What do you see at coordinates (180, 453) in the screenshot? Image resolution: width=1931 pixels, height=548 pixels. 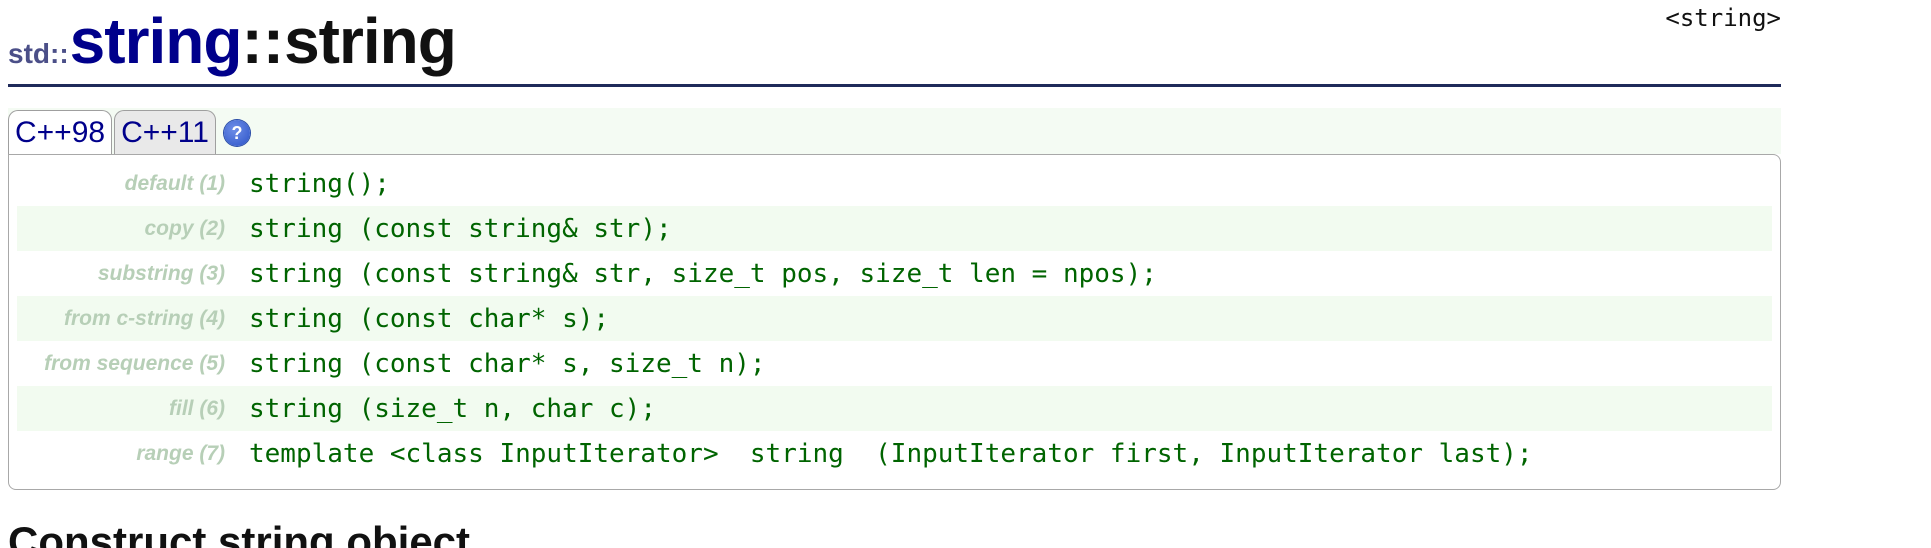 I see `signature-label: range (7)` at bounding box center [180, 453].